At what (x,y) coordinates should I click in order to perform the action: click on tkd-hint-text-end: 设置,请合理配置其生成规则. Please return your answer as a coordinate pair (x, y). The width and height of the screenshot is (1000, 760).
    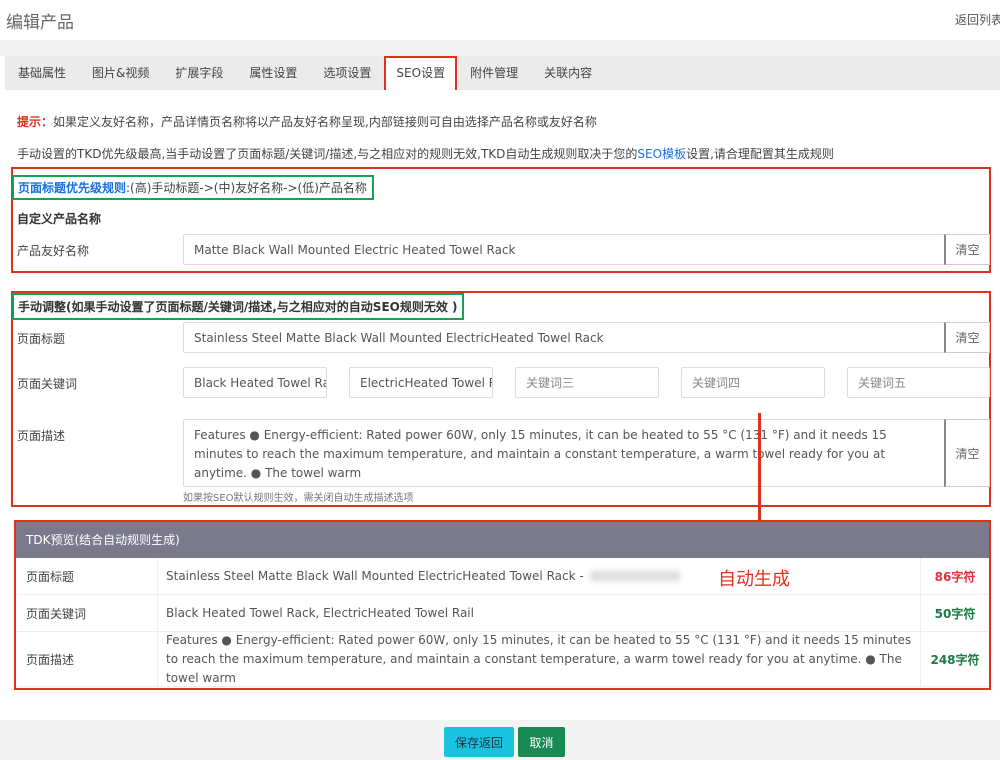
    Looking at the image, I should click on (760, 154).